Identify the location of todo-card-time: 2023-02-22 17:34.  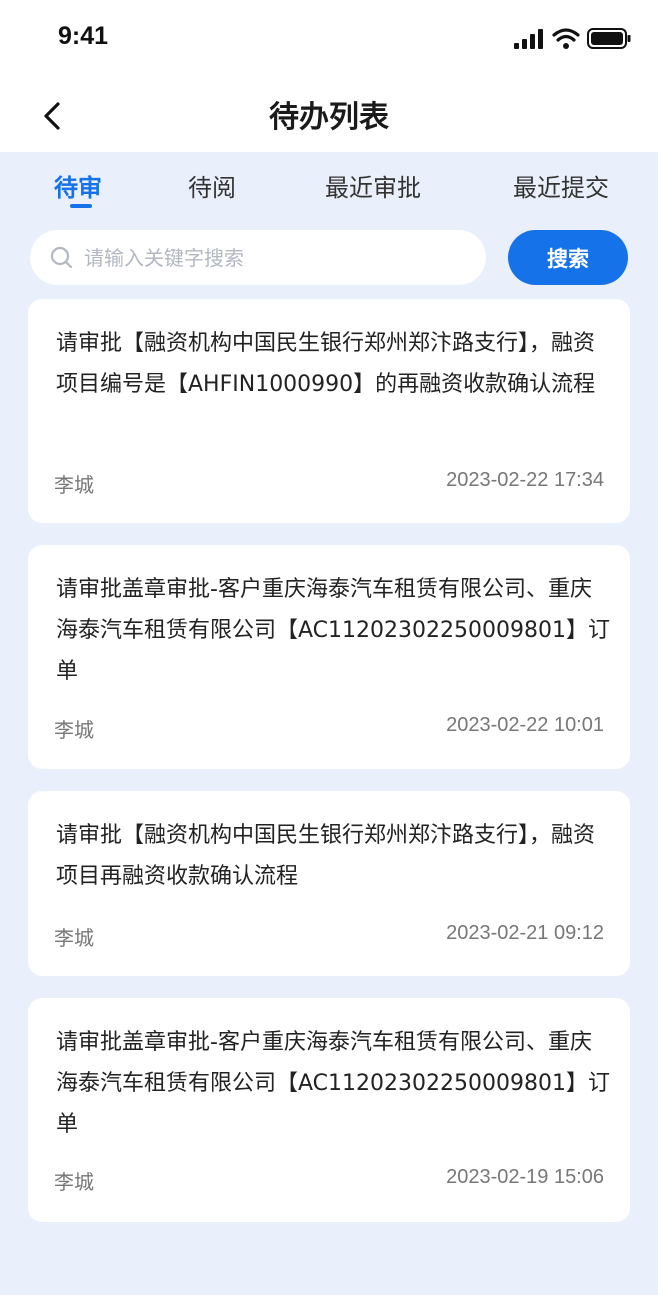
(525, 480).